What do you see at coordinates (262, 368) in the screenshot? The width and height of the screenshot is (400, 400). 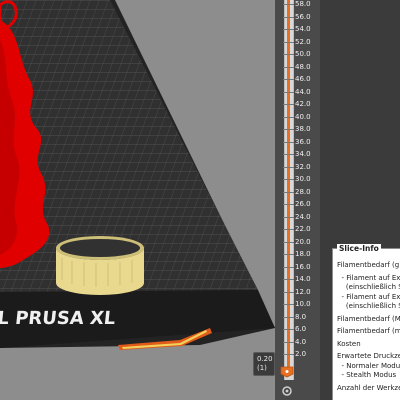 I see `layer-number-value: (1)` at bounding box center [262, 368].